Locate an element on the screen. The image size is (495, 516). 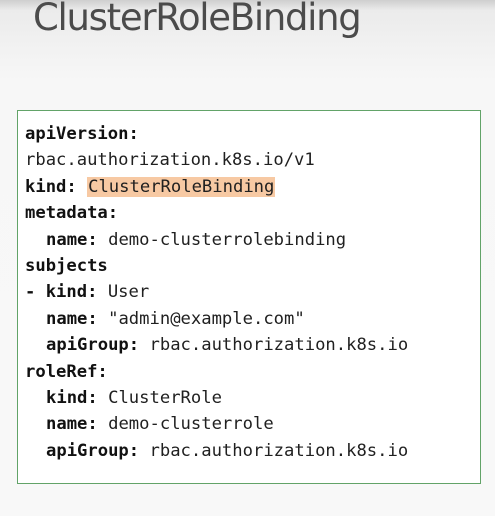
yaml-line-apiversion-value: rbac.authorization.k8s.io/v1 is located at coordinates (252, 160).